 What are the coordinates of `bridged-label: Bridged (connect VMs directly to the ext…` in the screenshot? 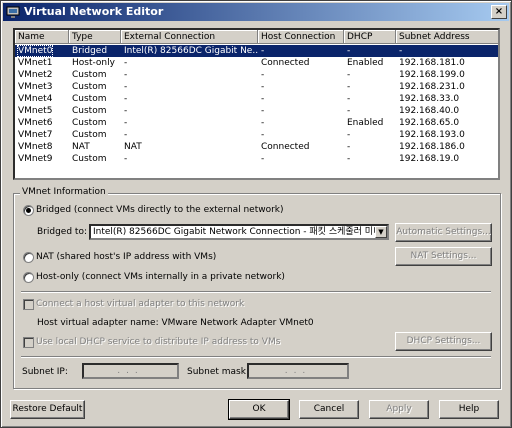 It's located at (160, 210).